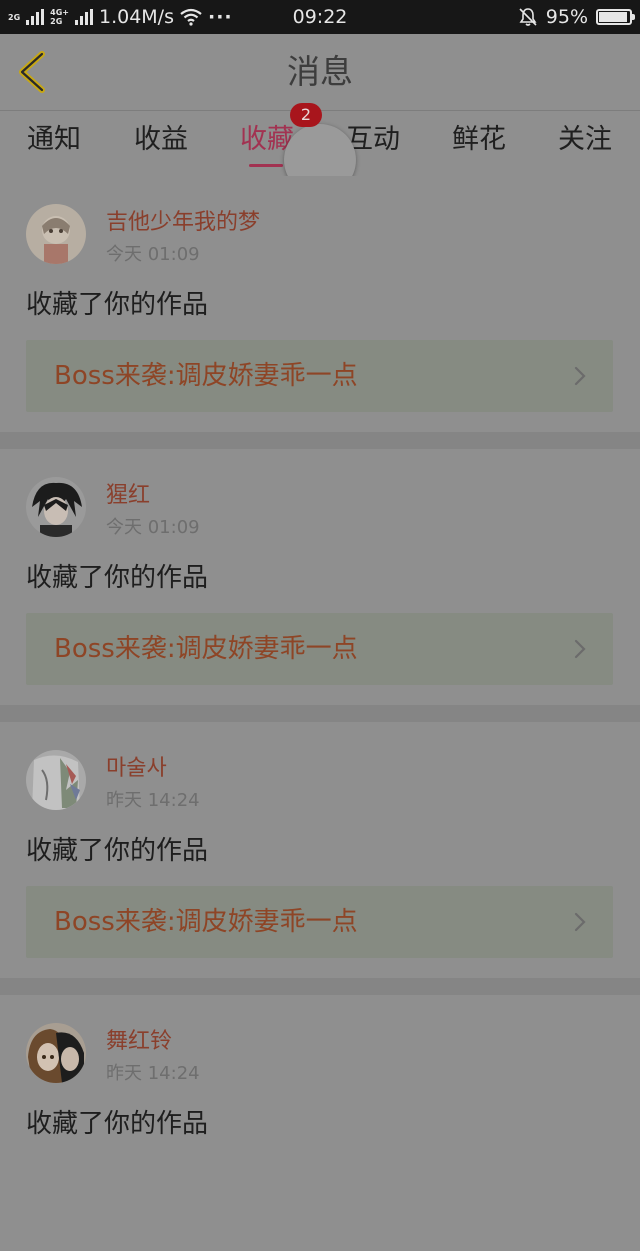 The height and width of the screenshot is (1251, 640). I want to click on status-bar: 2G 4G+ 2G 1.04M/s ··· 09:22 95%, so click(320, 17).